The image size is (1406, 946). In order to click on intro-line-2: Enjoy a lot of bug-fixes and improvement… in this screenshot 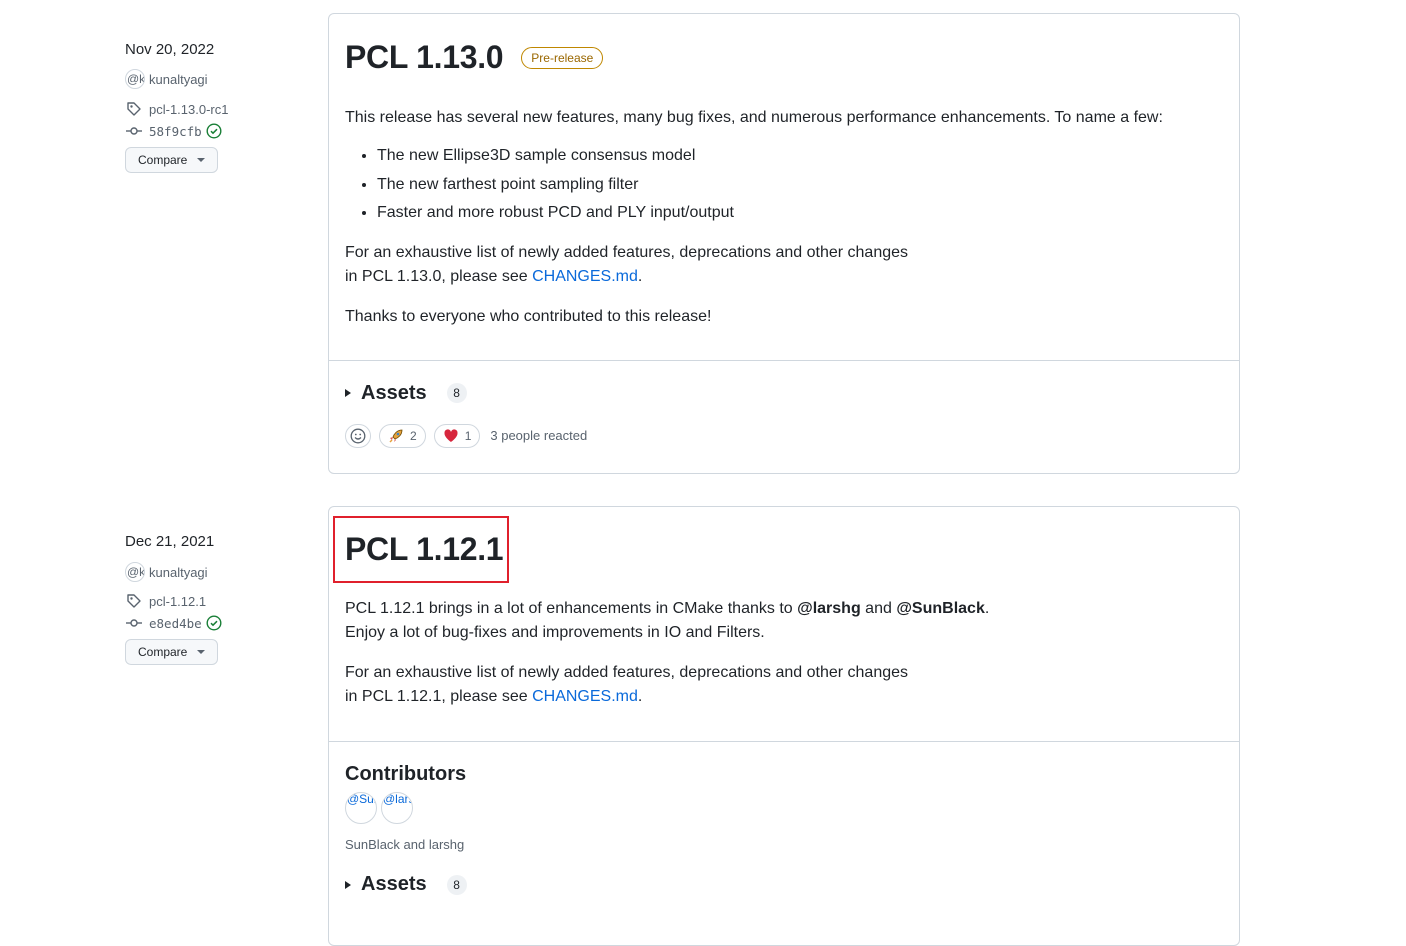, I will do `click(555, 632)`.